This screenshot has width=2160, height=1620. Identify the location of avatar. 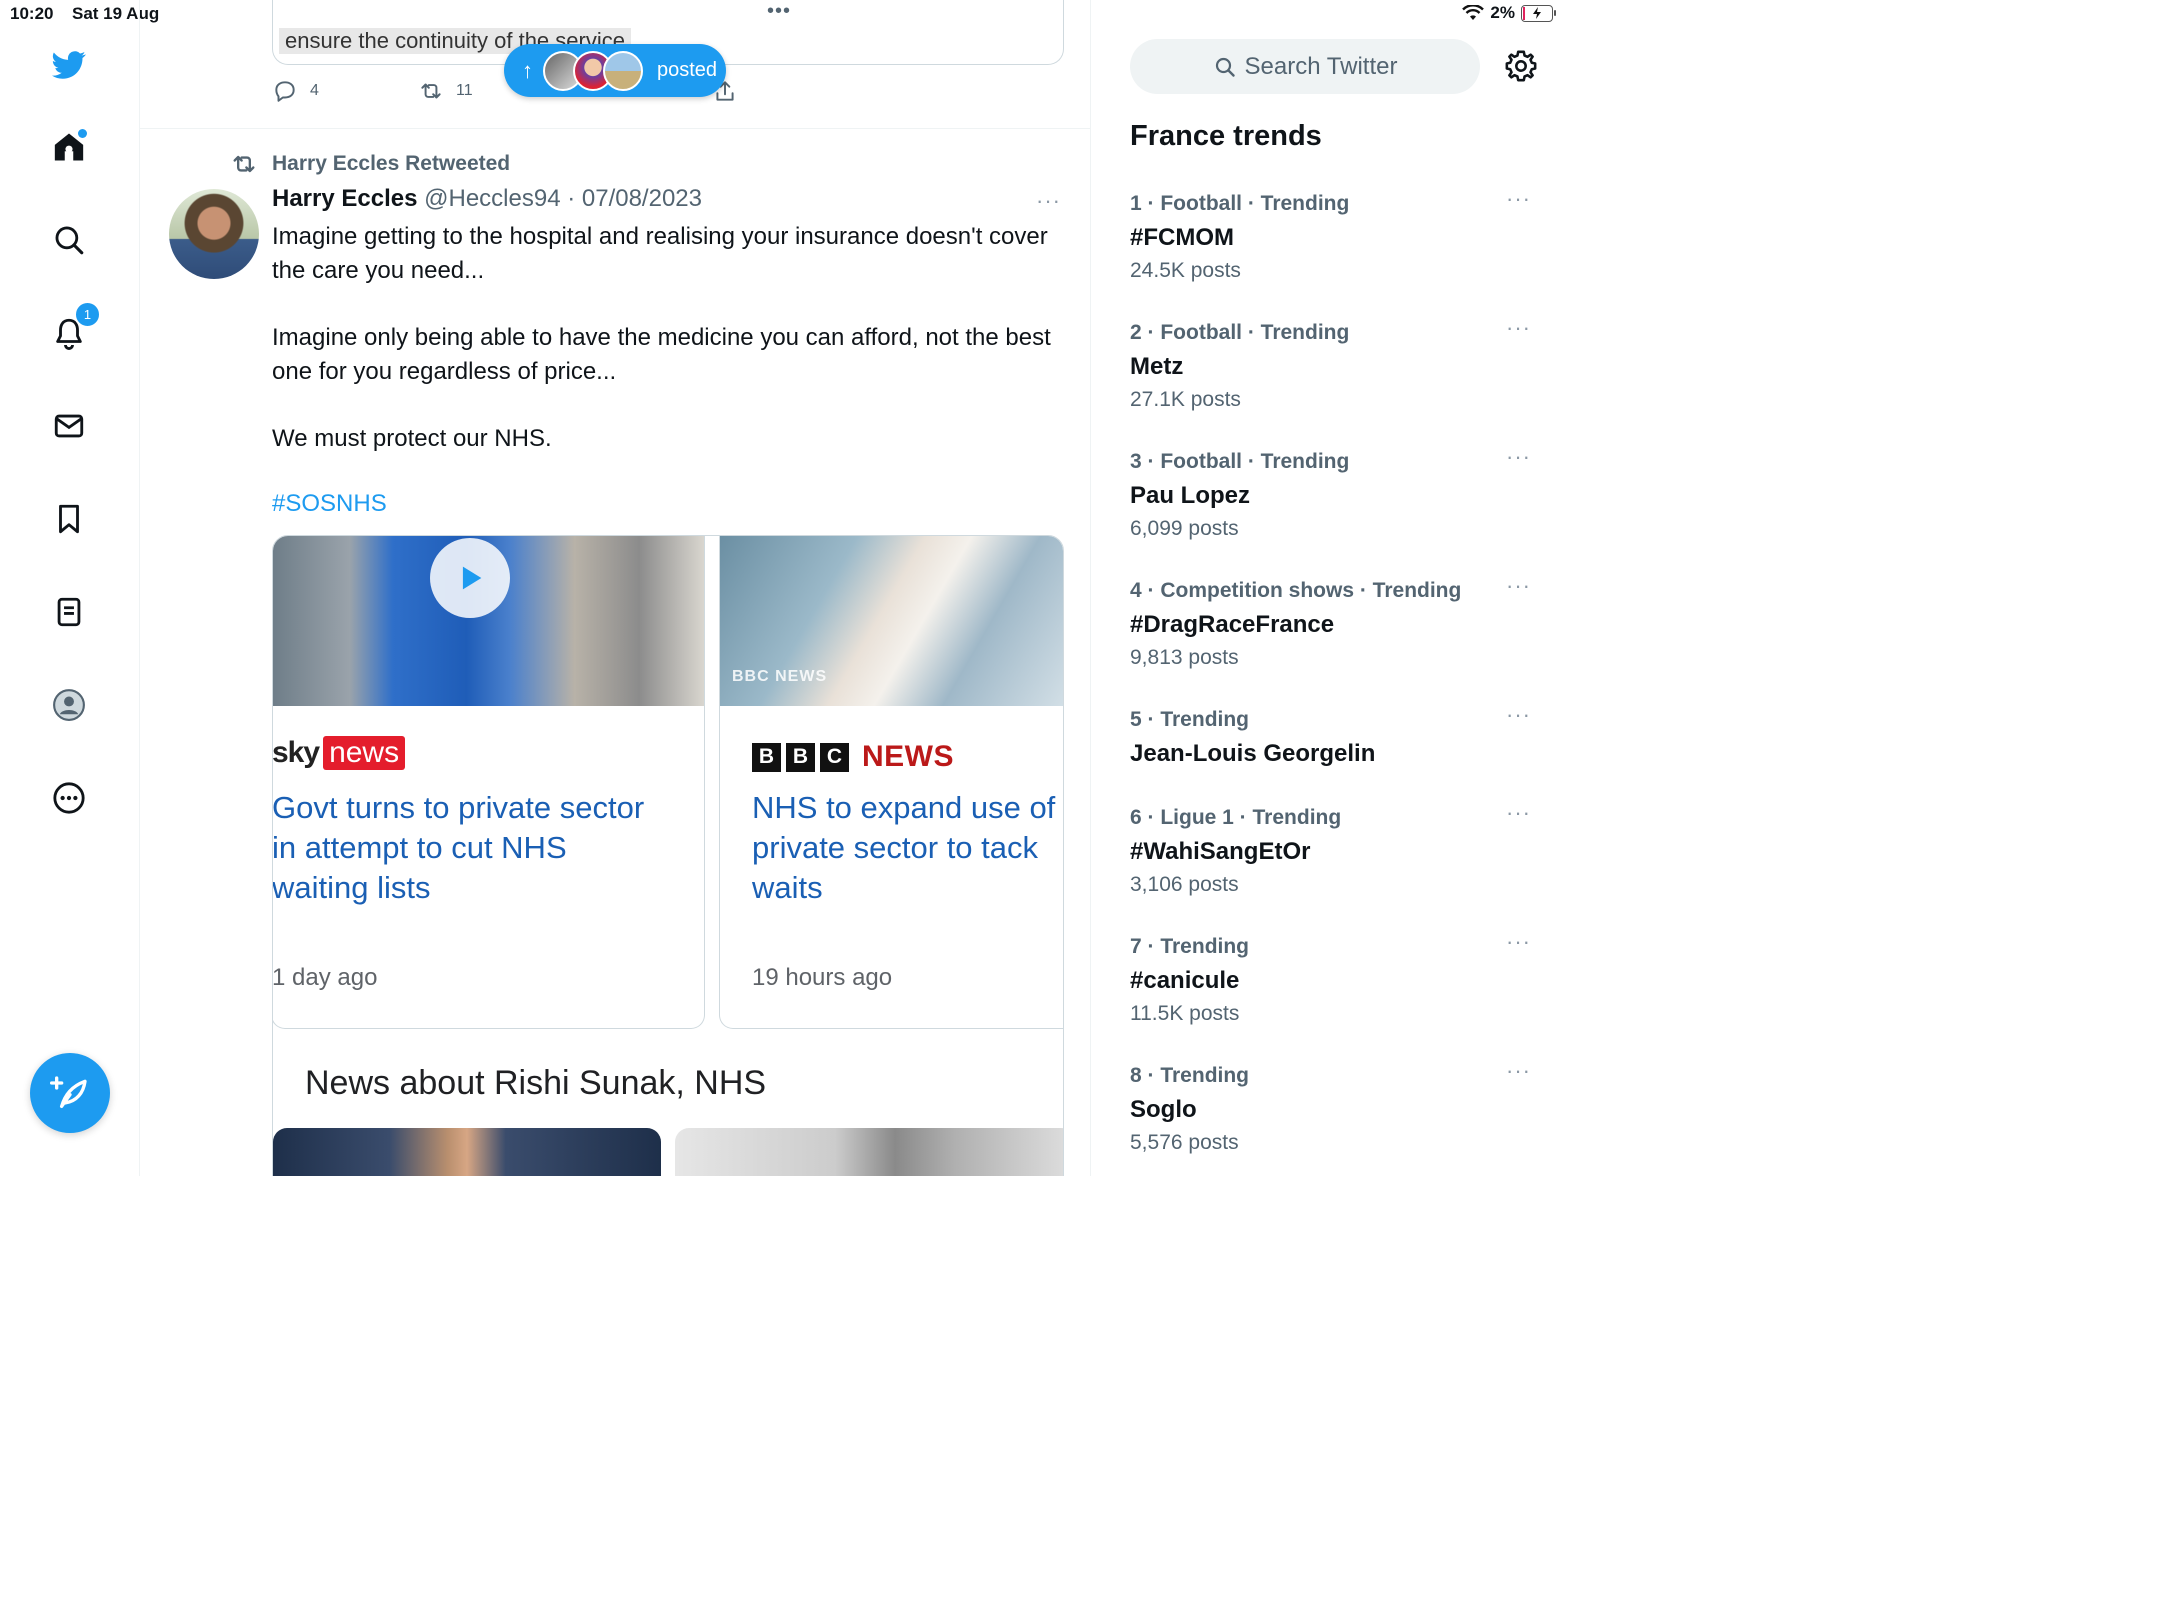
(623, 70).